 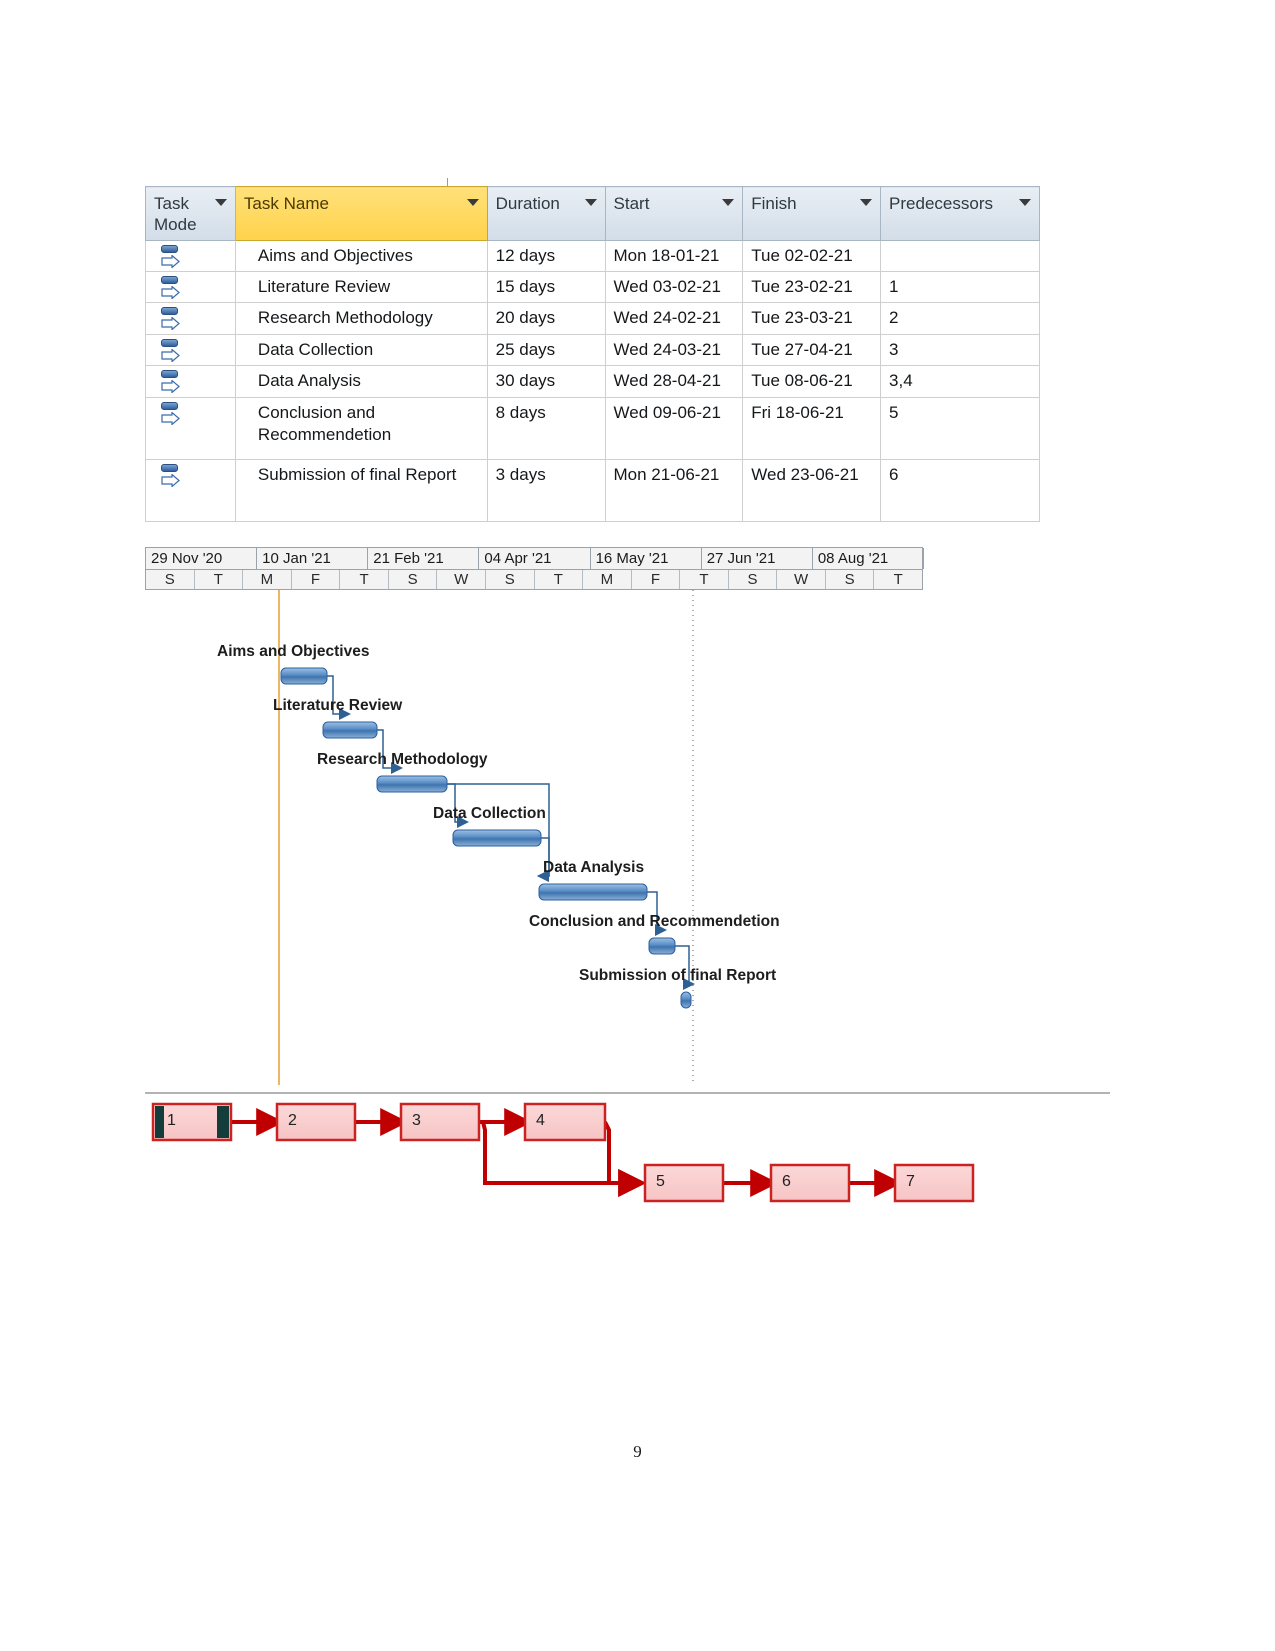 I want to click on timescale-major-cell: 04 Apr '21, so click(x=535, y=558).